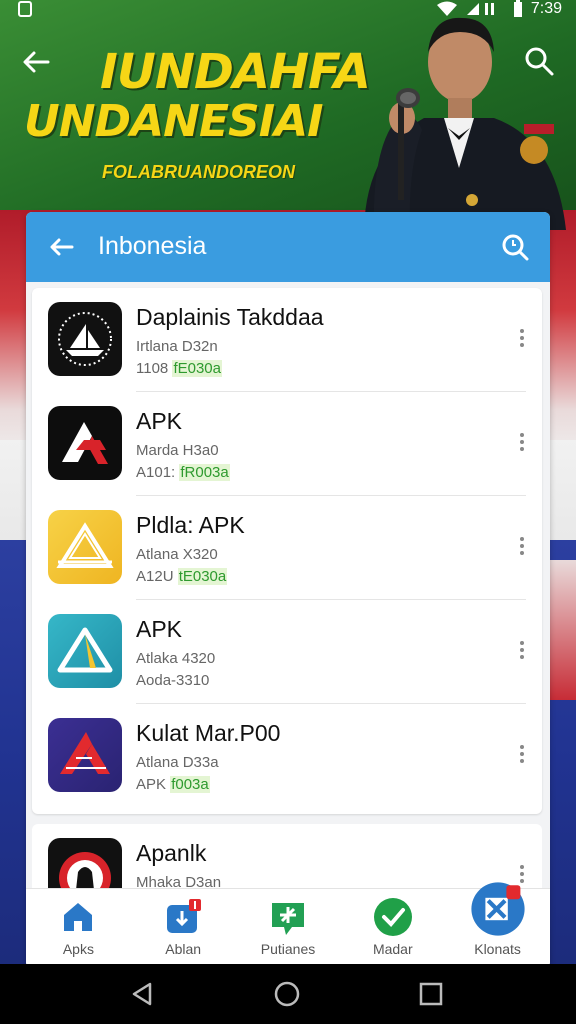 The height and width of the screenshot is (1024, 576). Describe the element at coordinates (287, 444) in the screenshot. I see `list-item: APK Marda H3a0 A101: fR003a` at that location.